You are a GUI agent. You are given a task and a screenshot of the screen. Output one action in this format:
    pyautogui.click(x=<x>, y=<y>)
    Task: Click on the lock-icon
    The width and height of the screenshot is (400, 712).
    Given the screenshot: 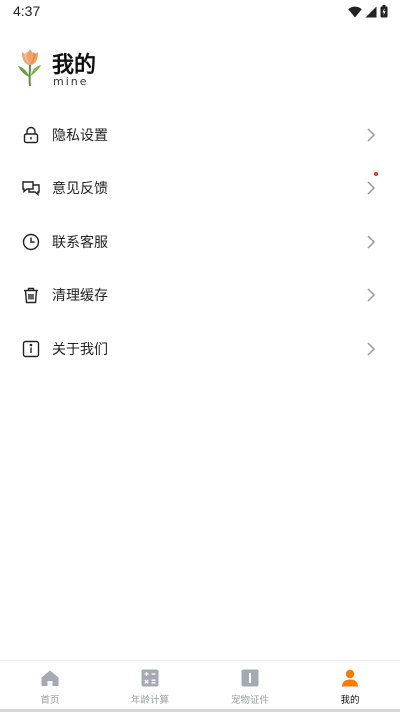 What is the action you would take?
    pyautogui.click(x=31, y=135)
    